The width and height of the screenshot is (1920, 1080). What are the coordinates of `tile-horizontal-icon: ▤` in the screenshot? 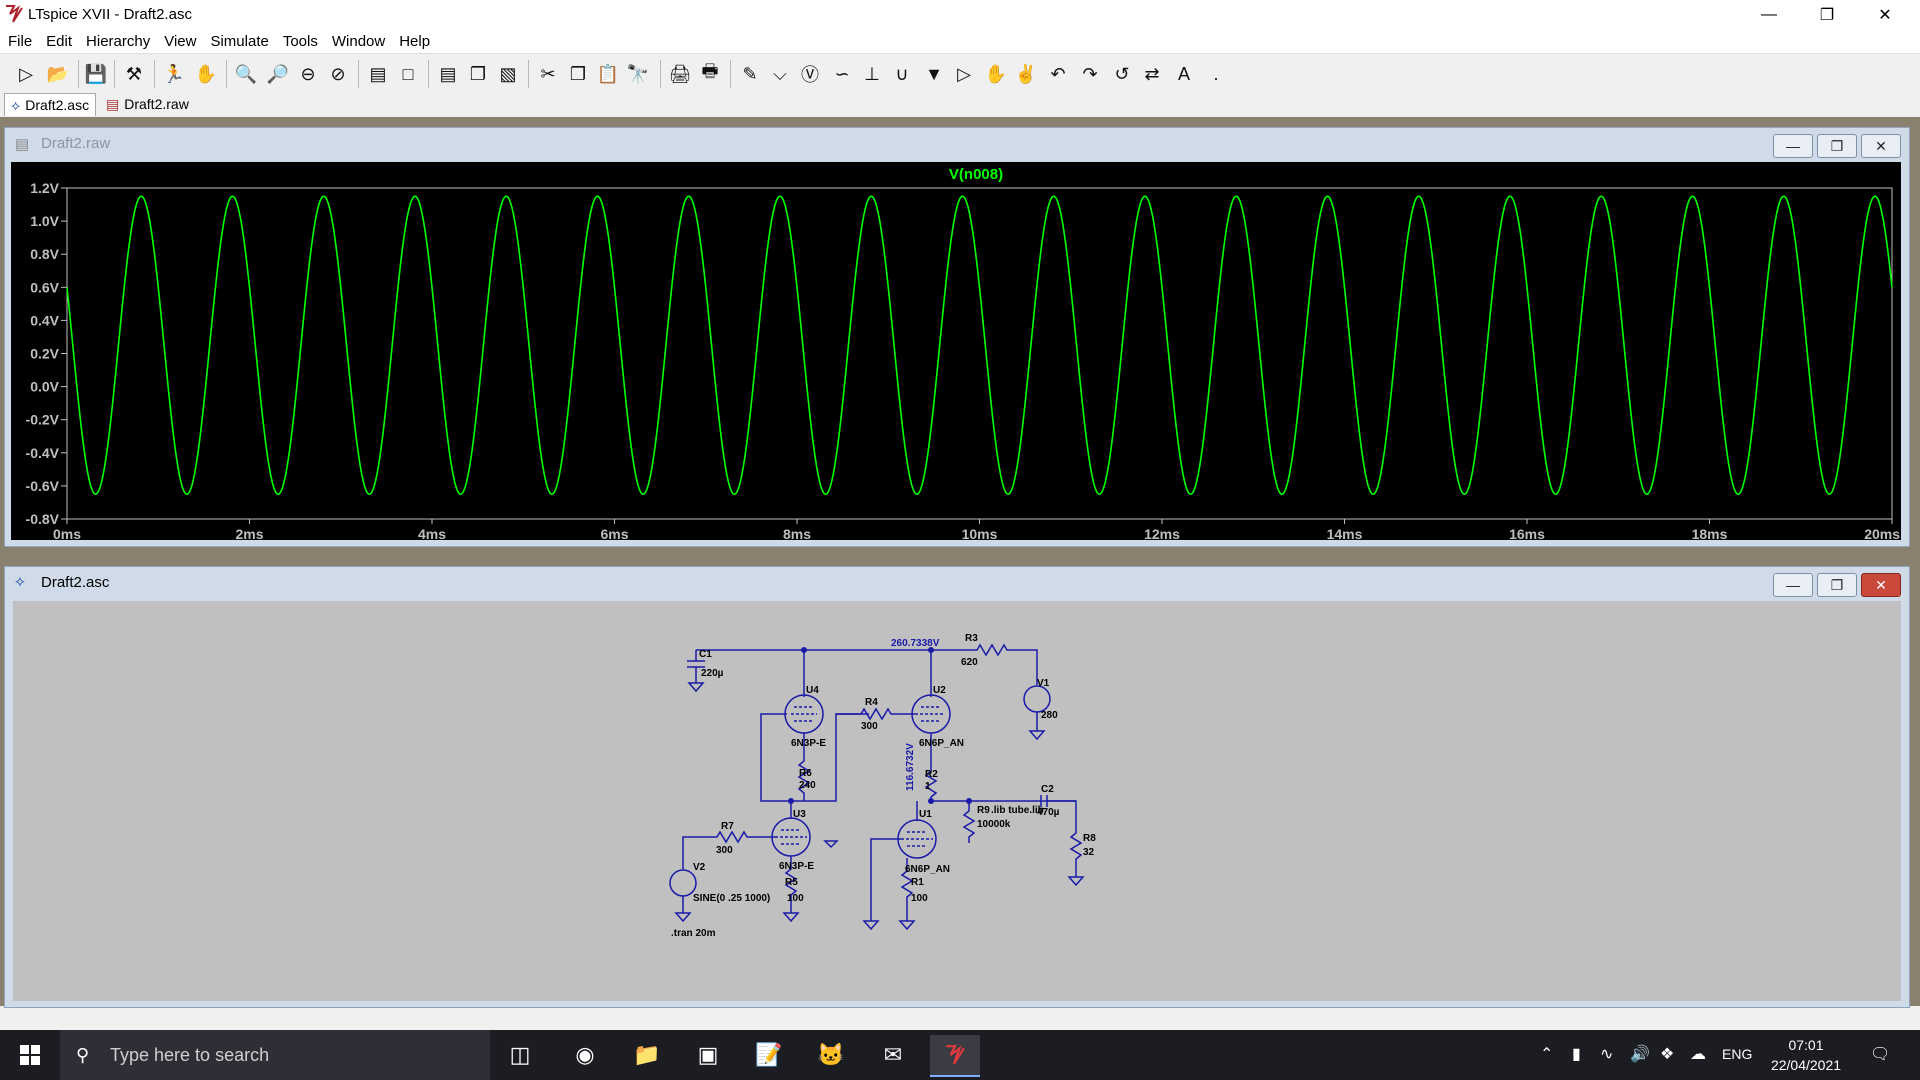 It's located at (448, 74).